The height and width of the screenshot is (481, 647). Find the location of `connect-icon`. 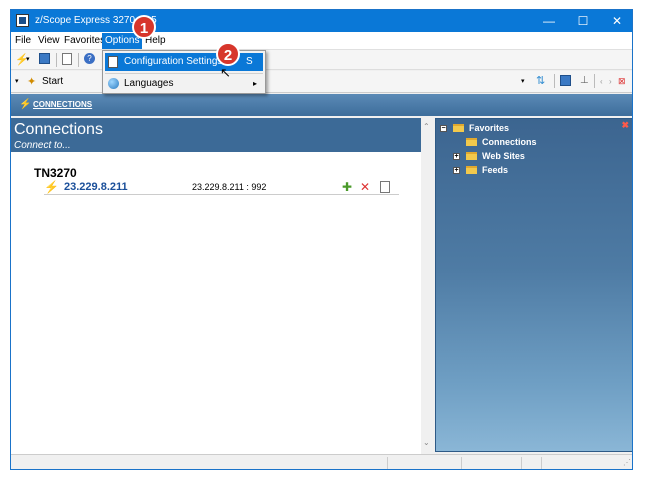

connect-icon is located at coordinates (44, 58).